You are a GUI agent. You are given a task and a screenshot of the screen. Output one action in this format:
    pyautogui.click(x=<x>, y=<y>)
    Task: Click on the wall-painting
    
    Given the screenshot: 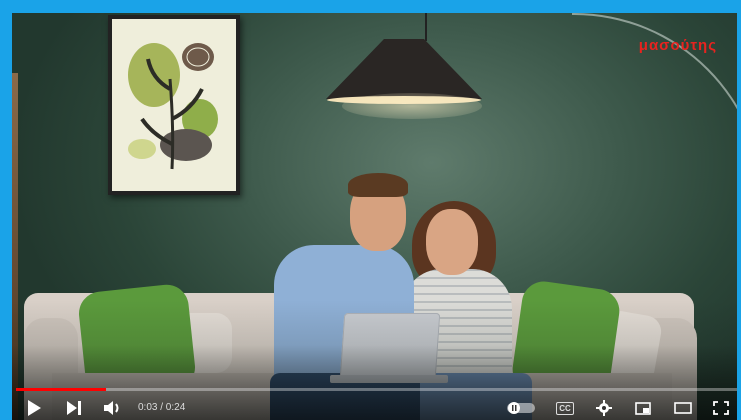 What is the action you would take?
    pyautogui.click(x=174, y=105)
    